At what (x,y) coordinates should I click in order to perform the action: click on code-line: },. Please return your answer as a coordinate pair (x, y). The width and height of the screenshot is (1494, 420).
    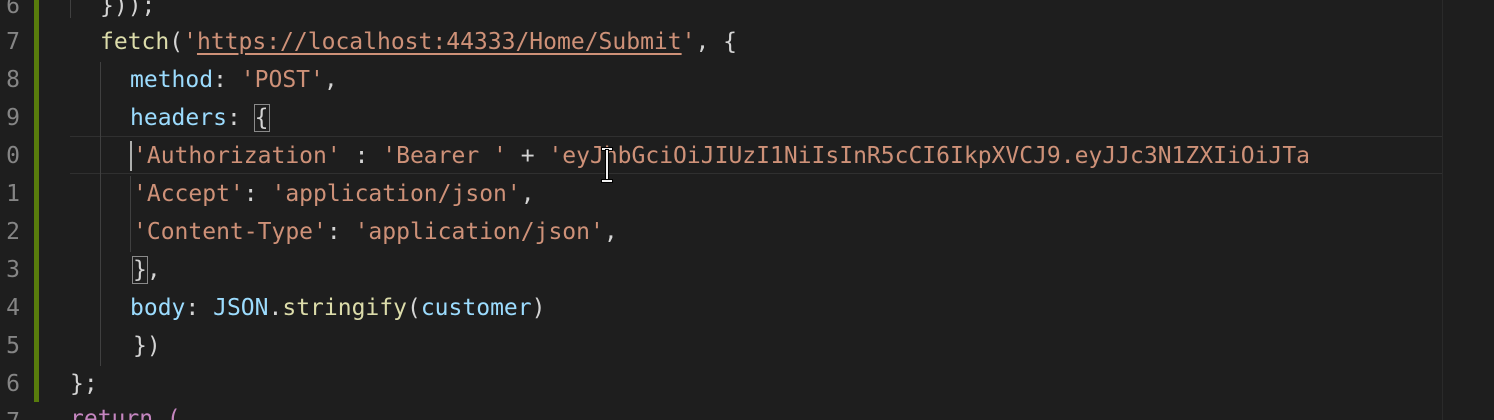
    Looking at the image, I should click on (146, 270).